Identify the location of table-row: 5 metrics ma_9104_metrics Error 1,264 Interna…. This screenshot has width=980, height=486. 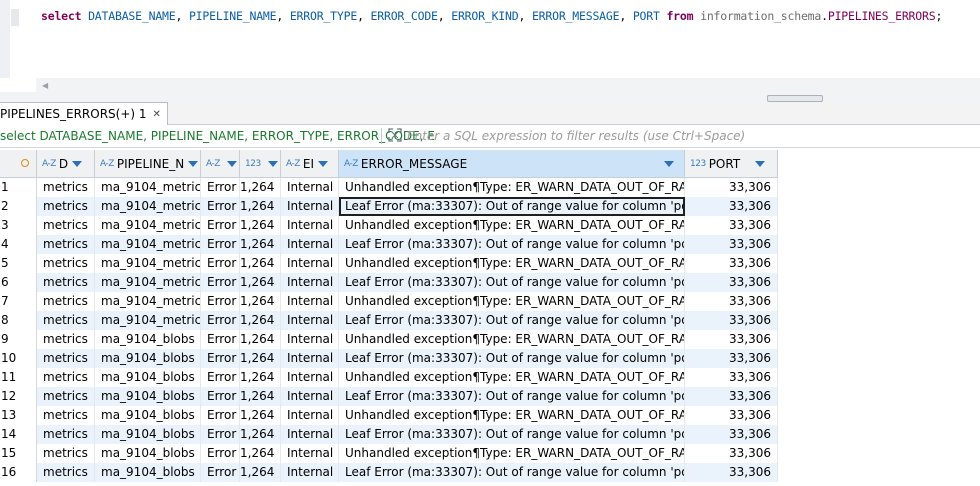
(490, 263).